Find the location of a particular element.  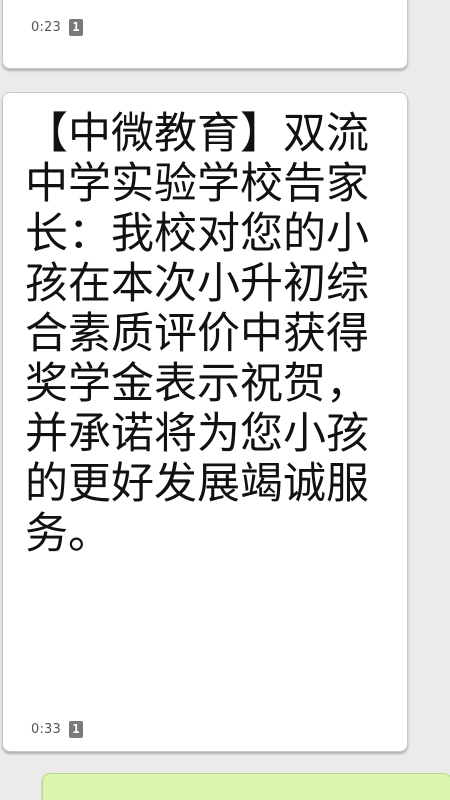

message-bubble-previous: 0:23 1 is located at coordinates (205, 34).